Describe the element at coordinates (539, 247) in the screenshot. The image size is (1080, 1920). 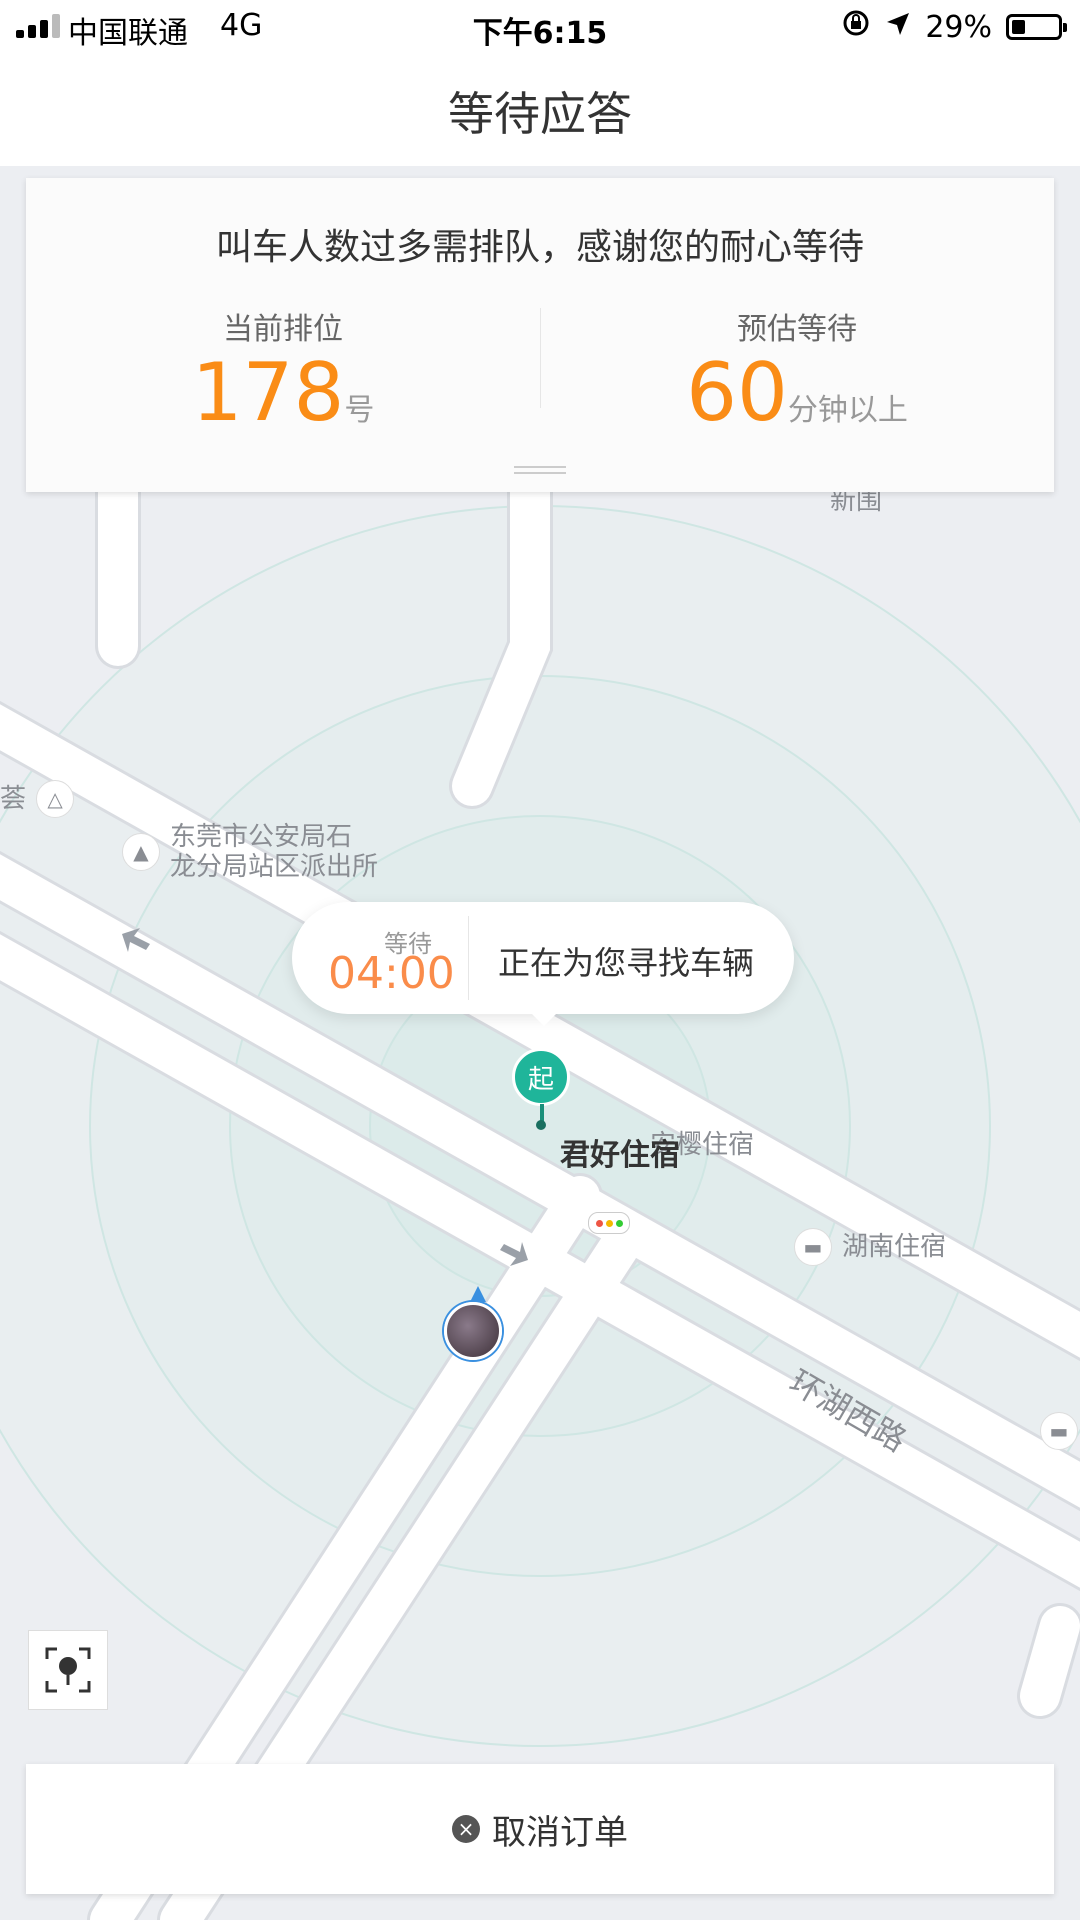
I see `queue-message: 叫车人数过多需排队，感谢您的耐心等待` at that location.